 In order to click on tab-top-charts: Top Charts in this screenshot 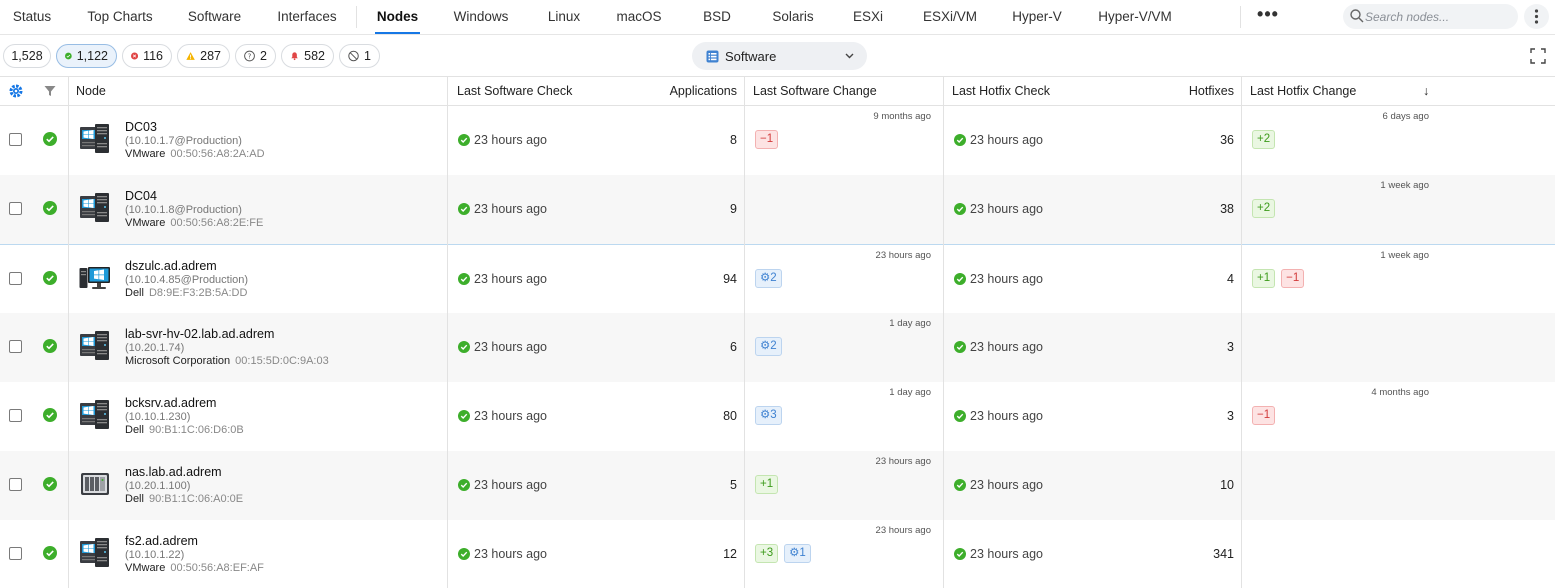, I will do `click(120, 16)`.